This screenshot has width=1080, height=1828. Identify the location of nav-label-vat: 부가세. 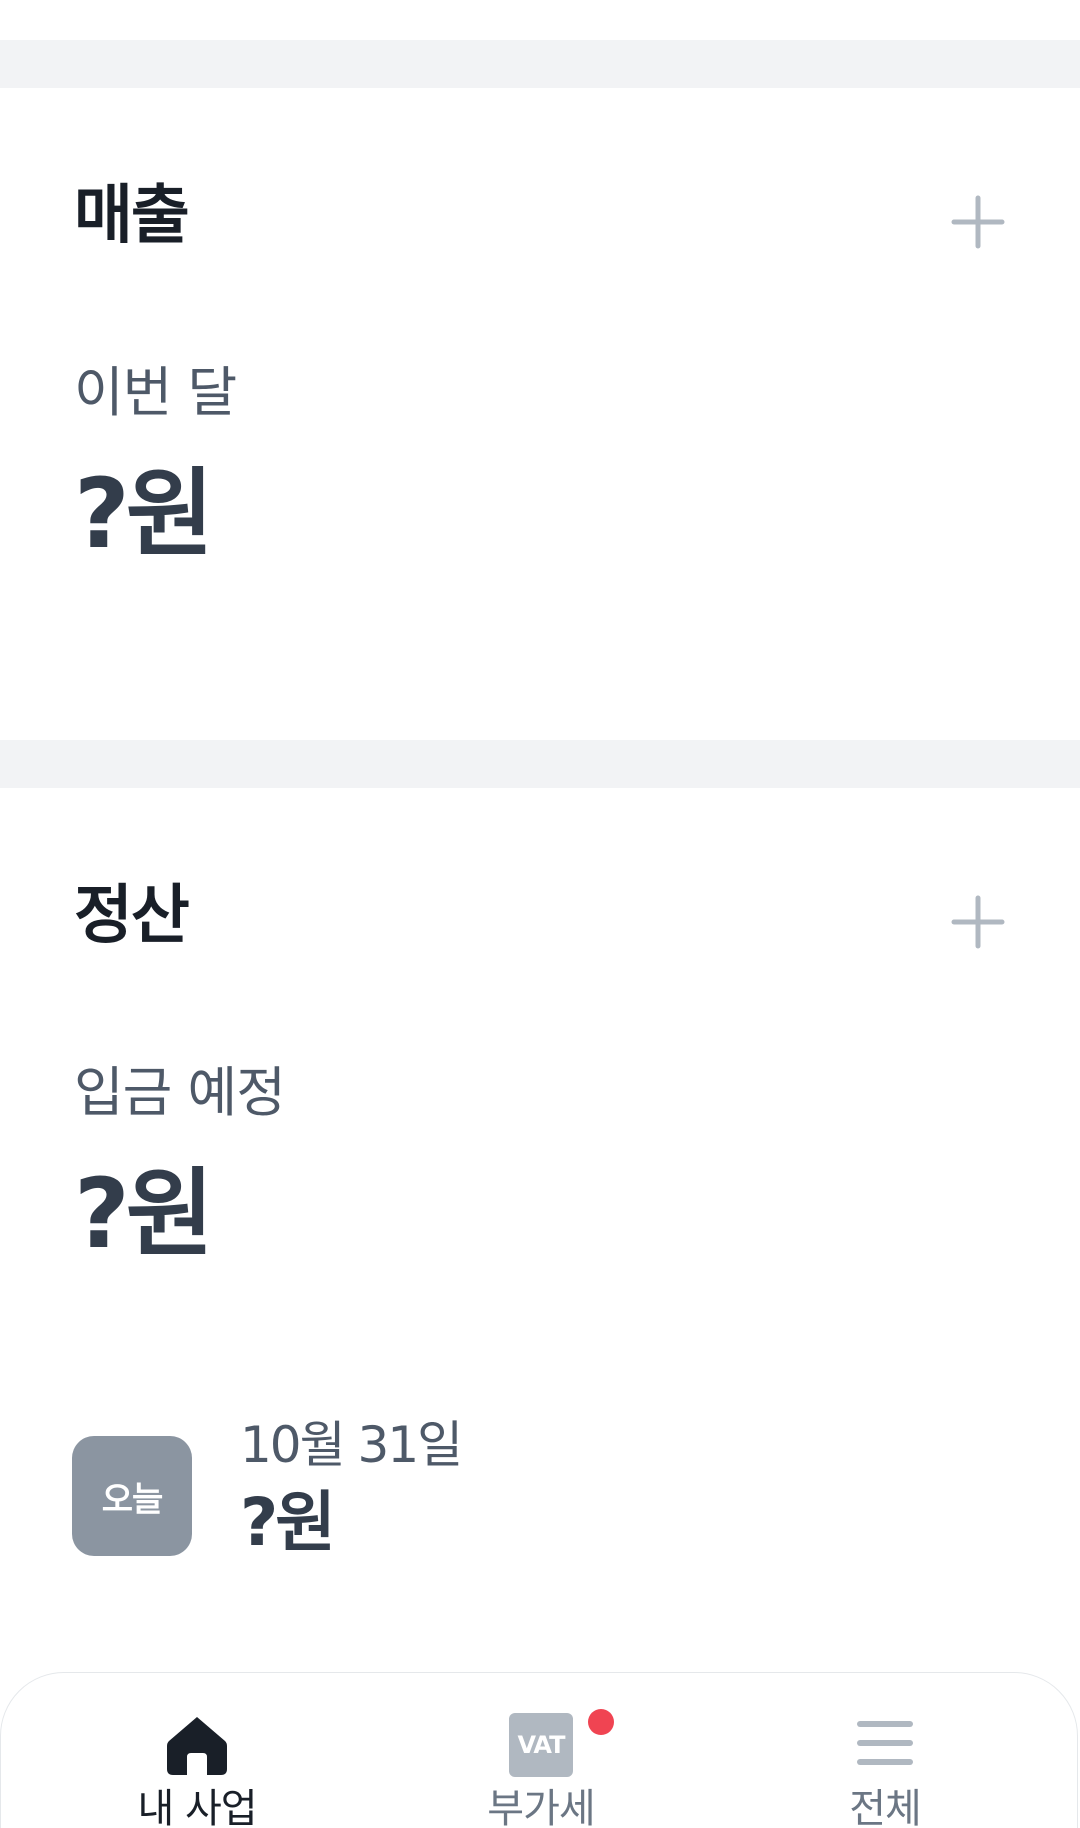
(541, 1807).